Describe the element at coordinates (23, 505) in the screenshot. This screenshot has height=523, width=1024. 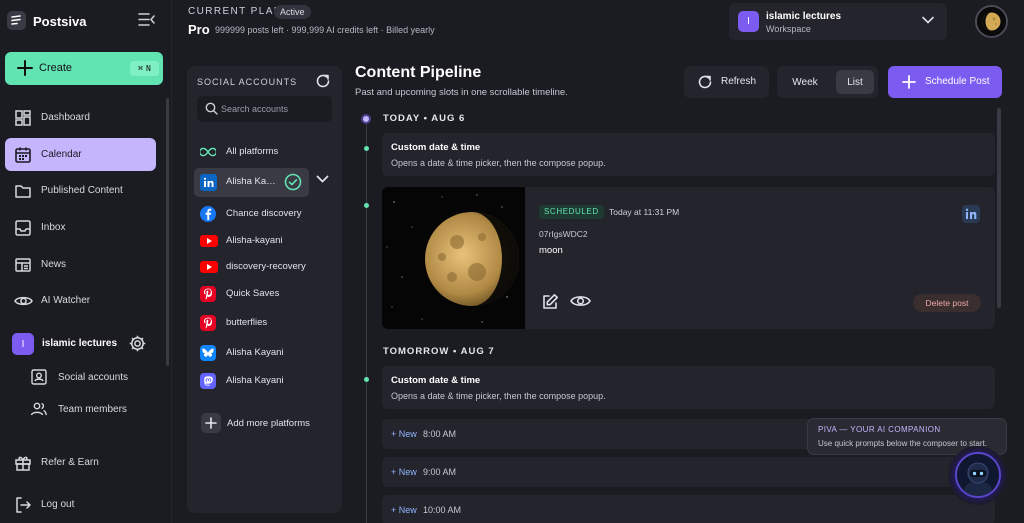
I see `logout-icon` at that location.